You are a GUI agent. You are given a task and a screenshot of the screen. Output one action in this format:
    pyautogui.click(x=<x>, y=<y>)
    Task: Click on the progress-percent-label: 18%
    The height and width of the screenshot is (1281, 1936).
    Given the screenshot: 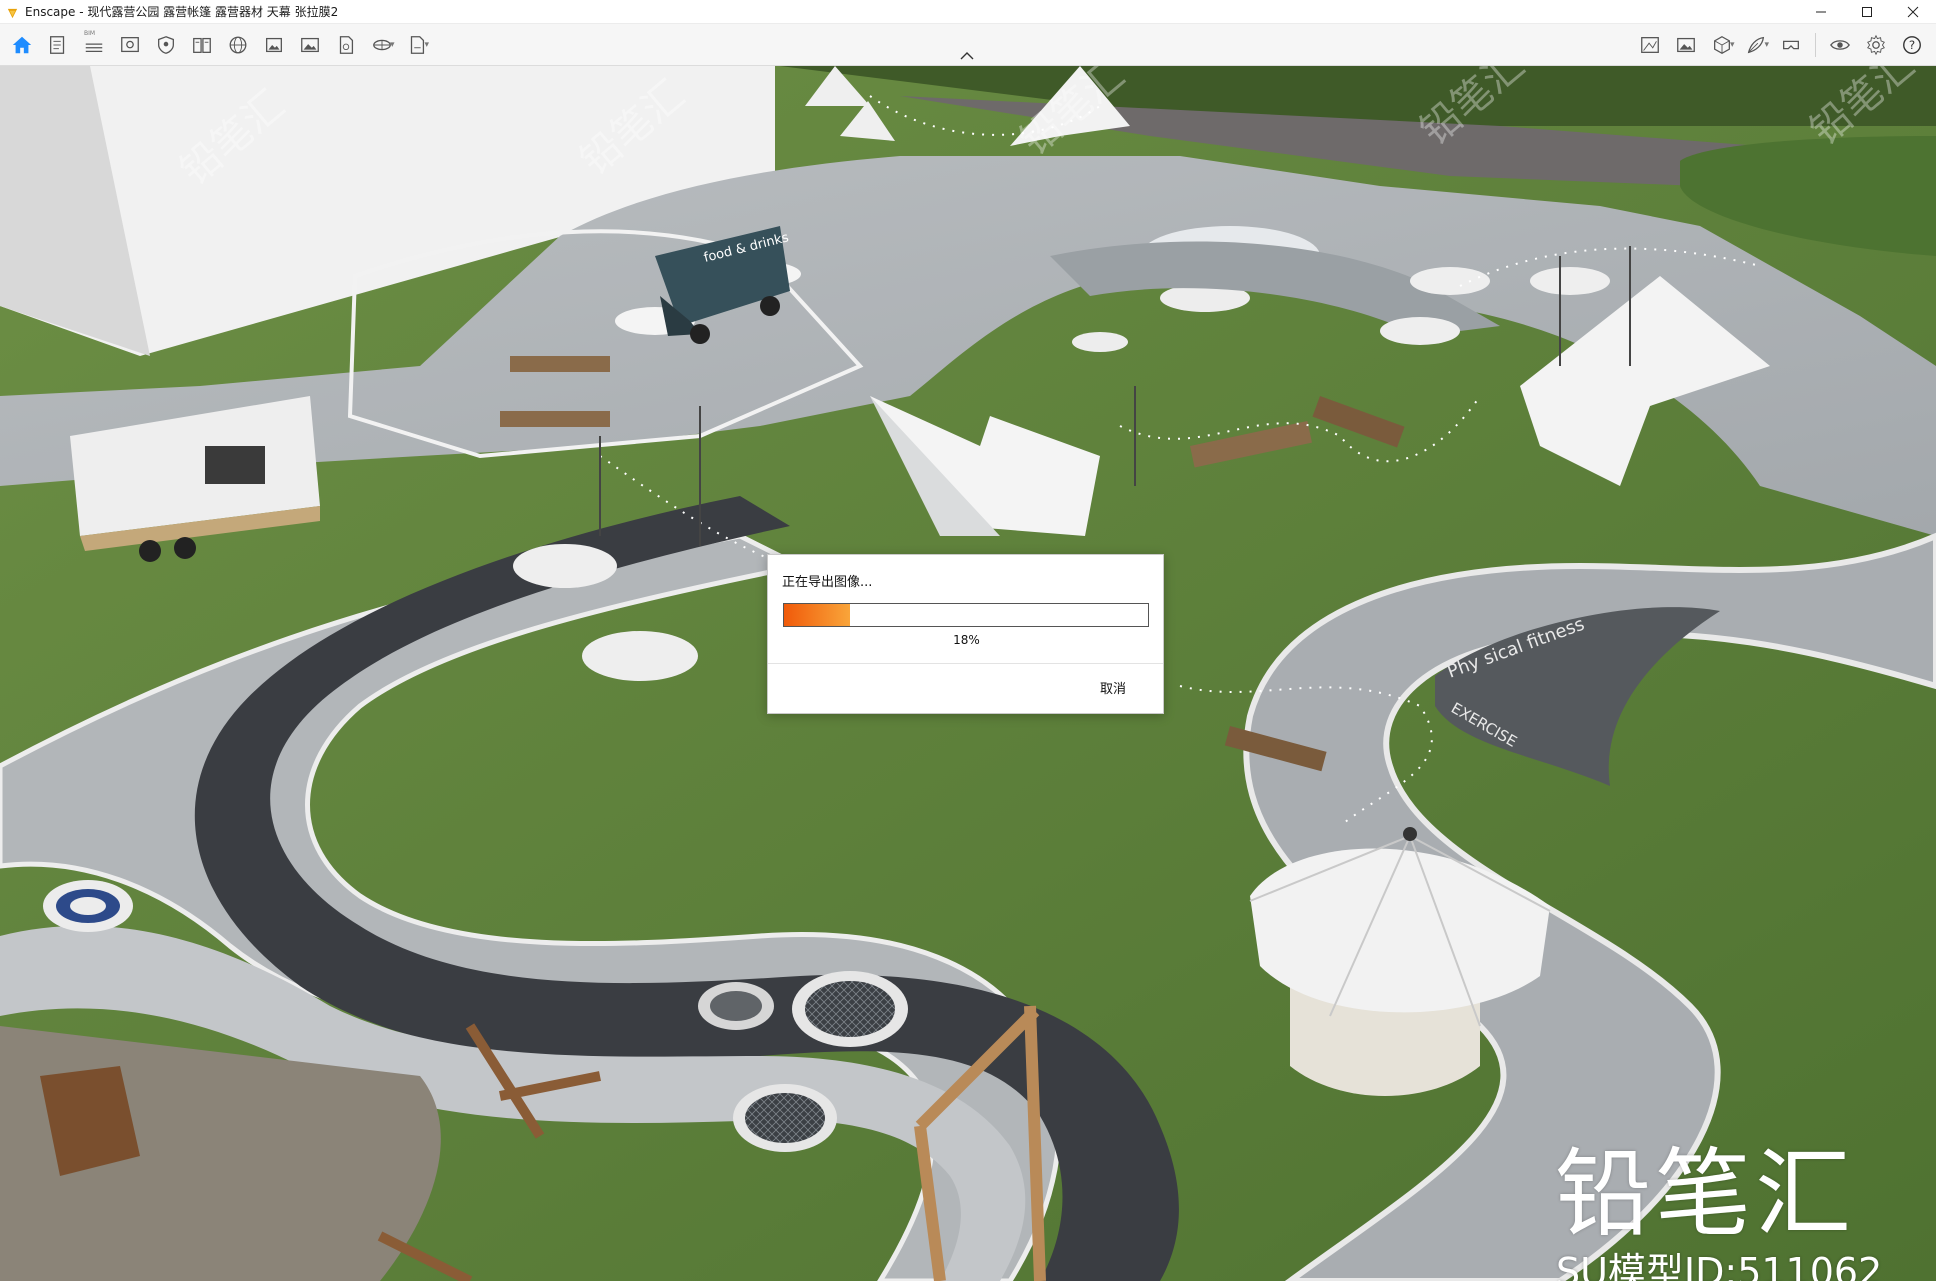 What is the action you would take?
    pyautogui.click(x=966, y=640)
    